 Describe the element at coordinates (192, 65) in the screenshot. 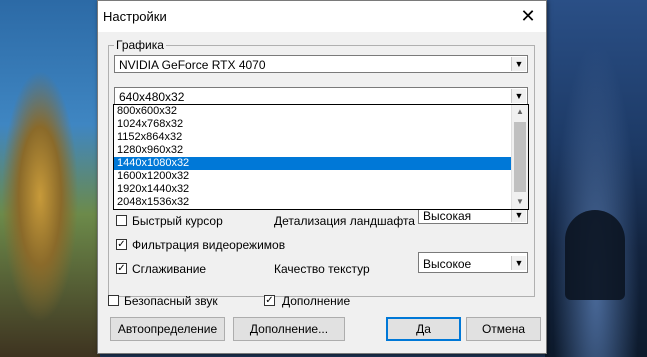

I see `adapter-value: NVIDIA GeForce RTX 4070` at that location.